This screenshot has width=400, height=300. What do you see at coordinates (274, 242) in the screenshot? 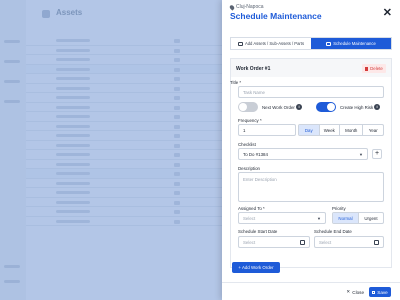
I see `start-date-input: Select` at bounding box center [274, 242].